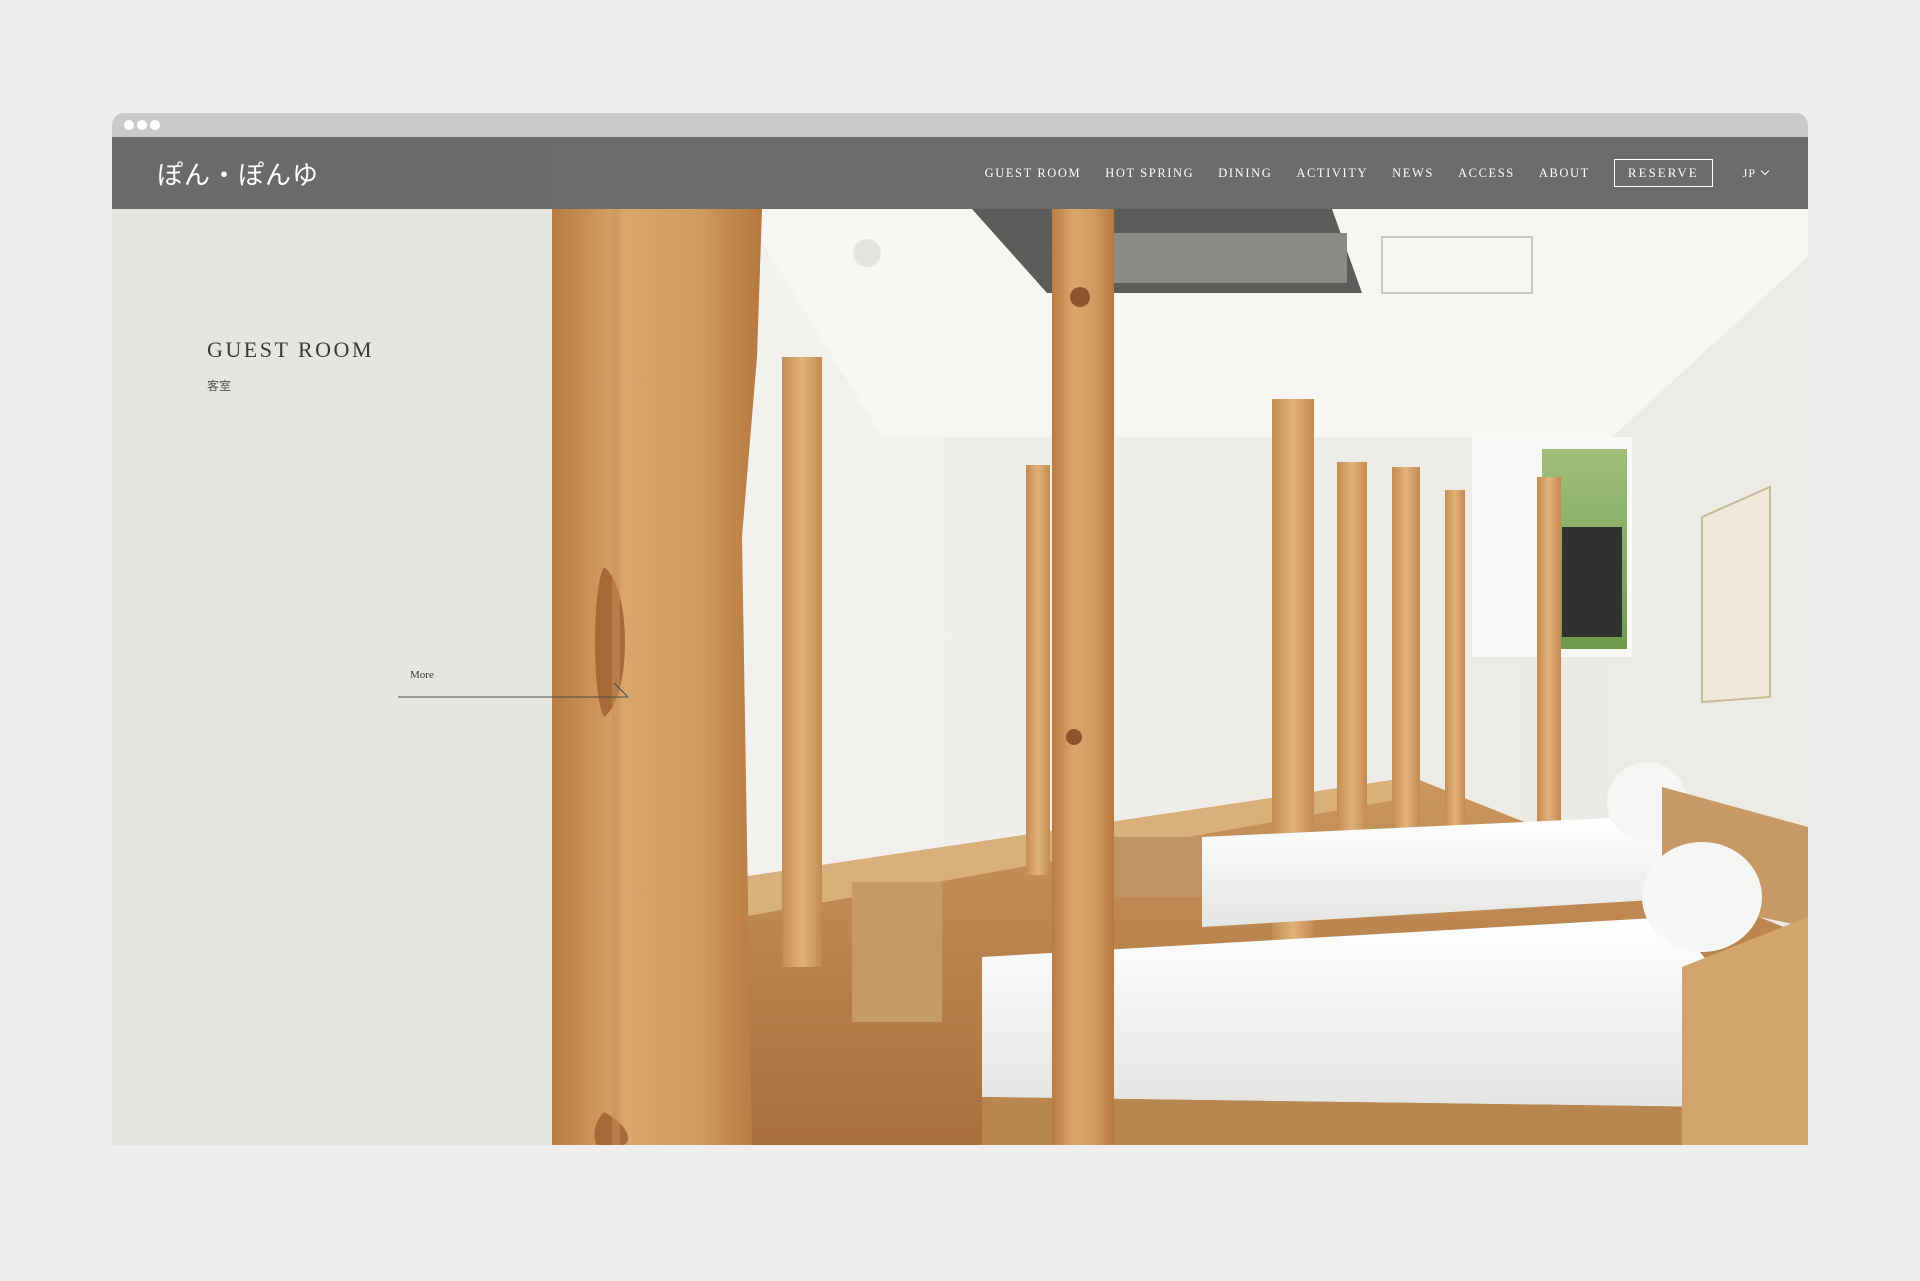  I want to click on nav-item-access: ACCESS, so click(1486, 173).